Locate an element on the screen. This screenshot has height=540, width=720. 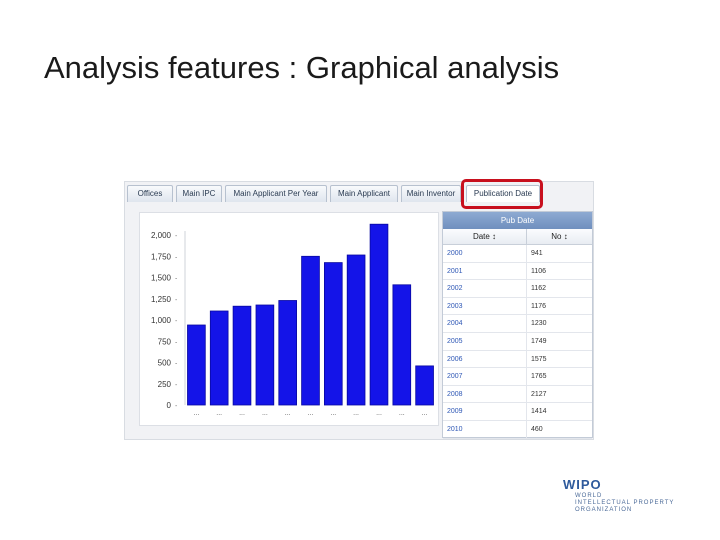
highlight-box is located at coordinates (502, 194).